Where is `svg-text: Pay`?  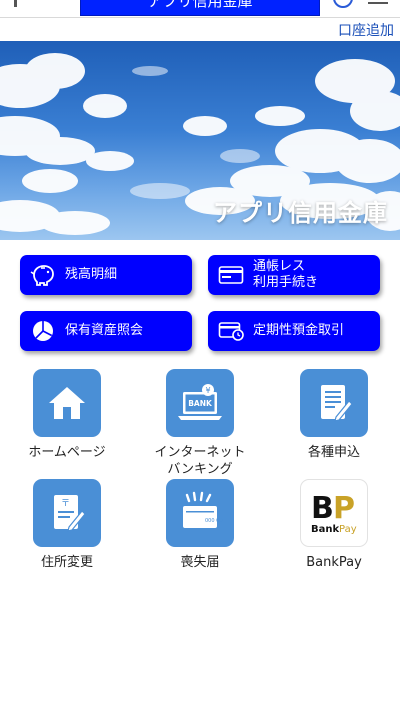
svg-text: Pay is located at coordinates (348, 529).